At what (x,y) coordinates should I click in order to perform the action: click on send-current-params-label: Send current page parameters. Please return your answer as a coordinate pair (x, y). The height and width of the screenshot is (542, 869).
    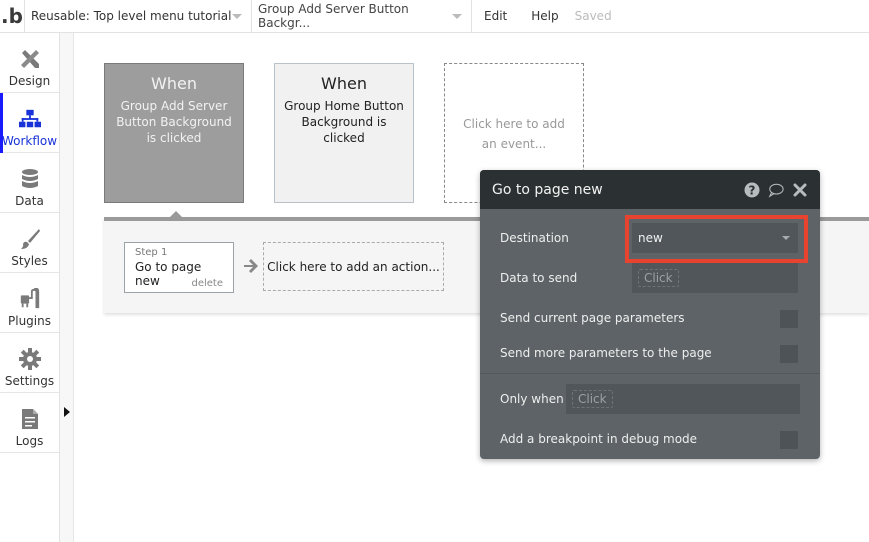
    Looking at the image, I should click on (592, 318).